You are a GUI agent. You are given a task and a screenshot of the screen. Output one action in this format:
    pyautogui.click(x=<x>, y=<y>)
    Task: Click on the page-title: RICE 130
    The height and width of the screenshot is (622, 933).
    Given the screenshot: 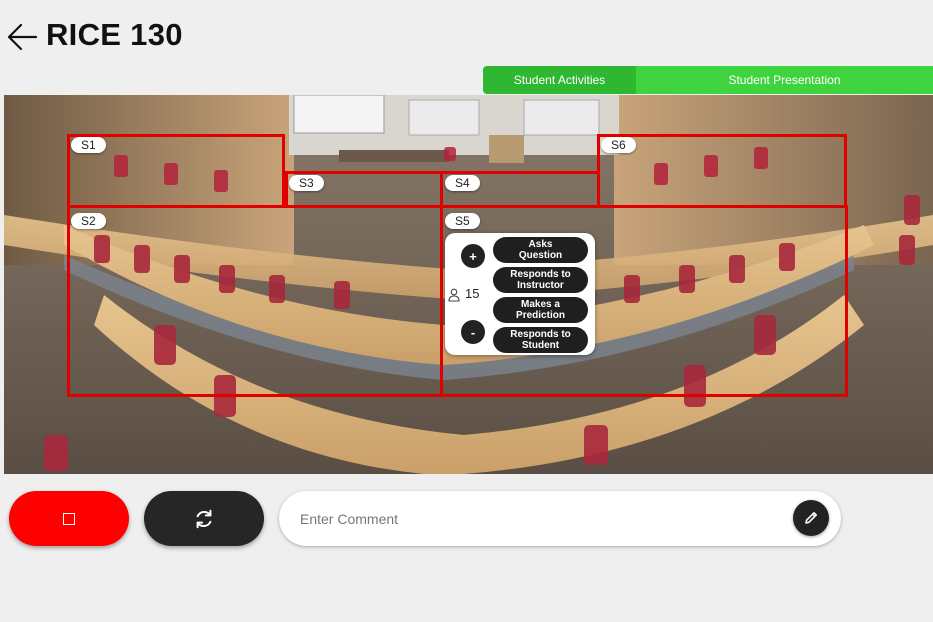 What is the action you would take?
    pyautogui.click(x=114, y=34)
    